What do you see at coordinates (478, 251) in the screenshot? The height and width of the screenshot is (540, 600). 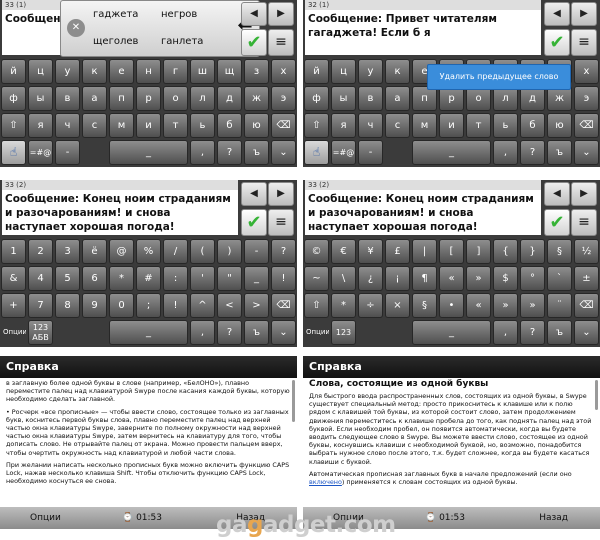 I see `key: ]` at bounding box center [478, 251].